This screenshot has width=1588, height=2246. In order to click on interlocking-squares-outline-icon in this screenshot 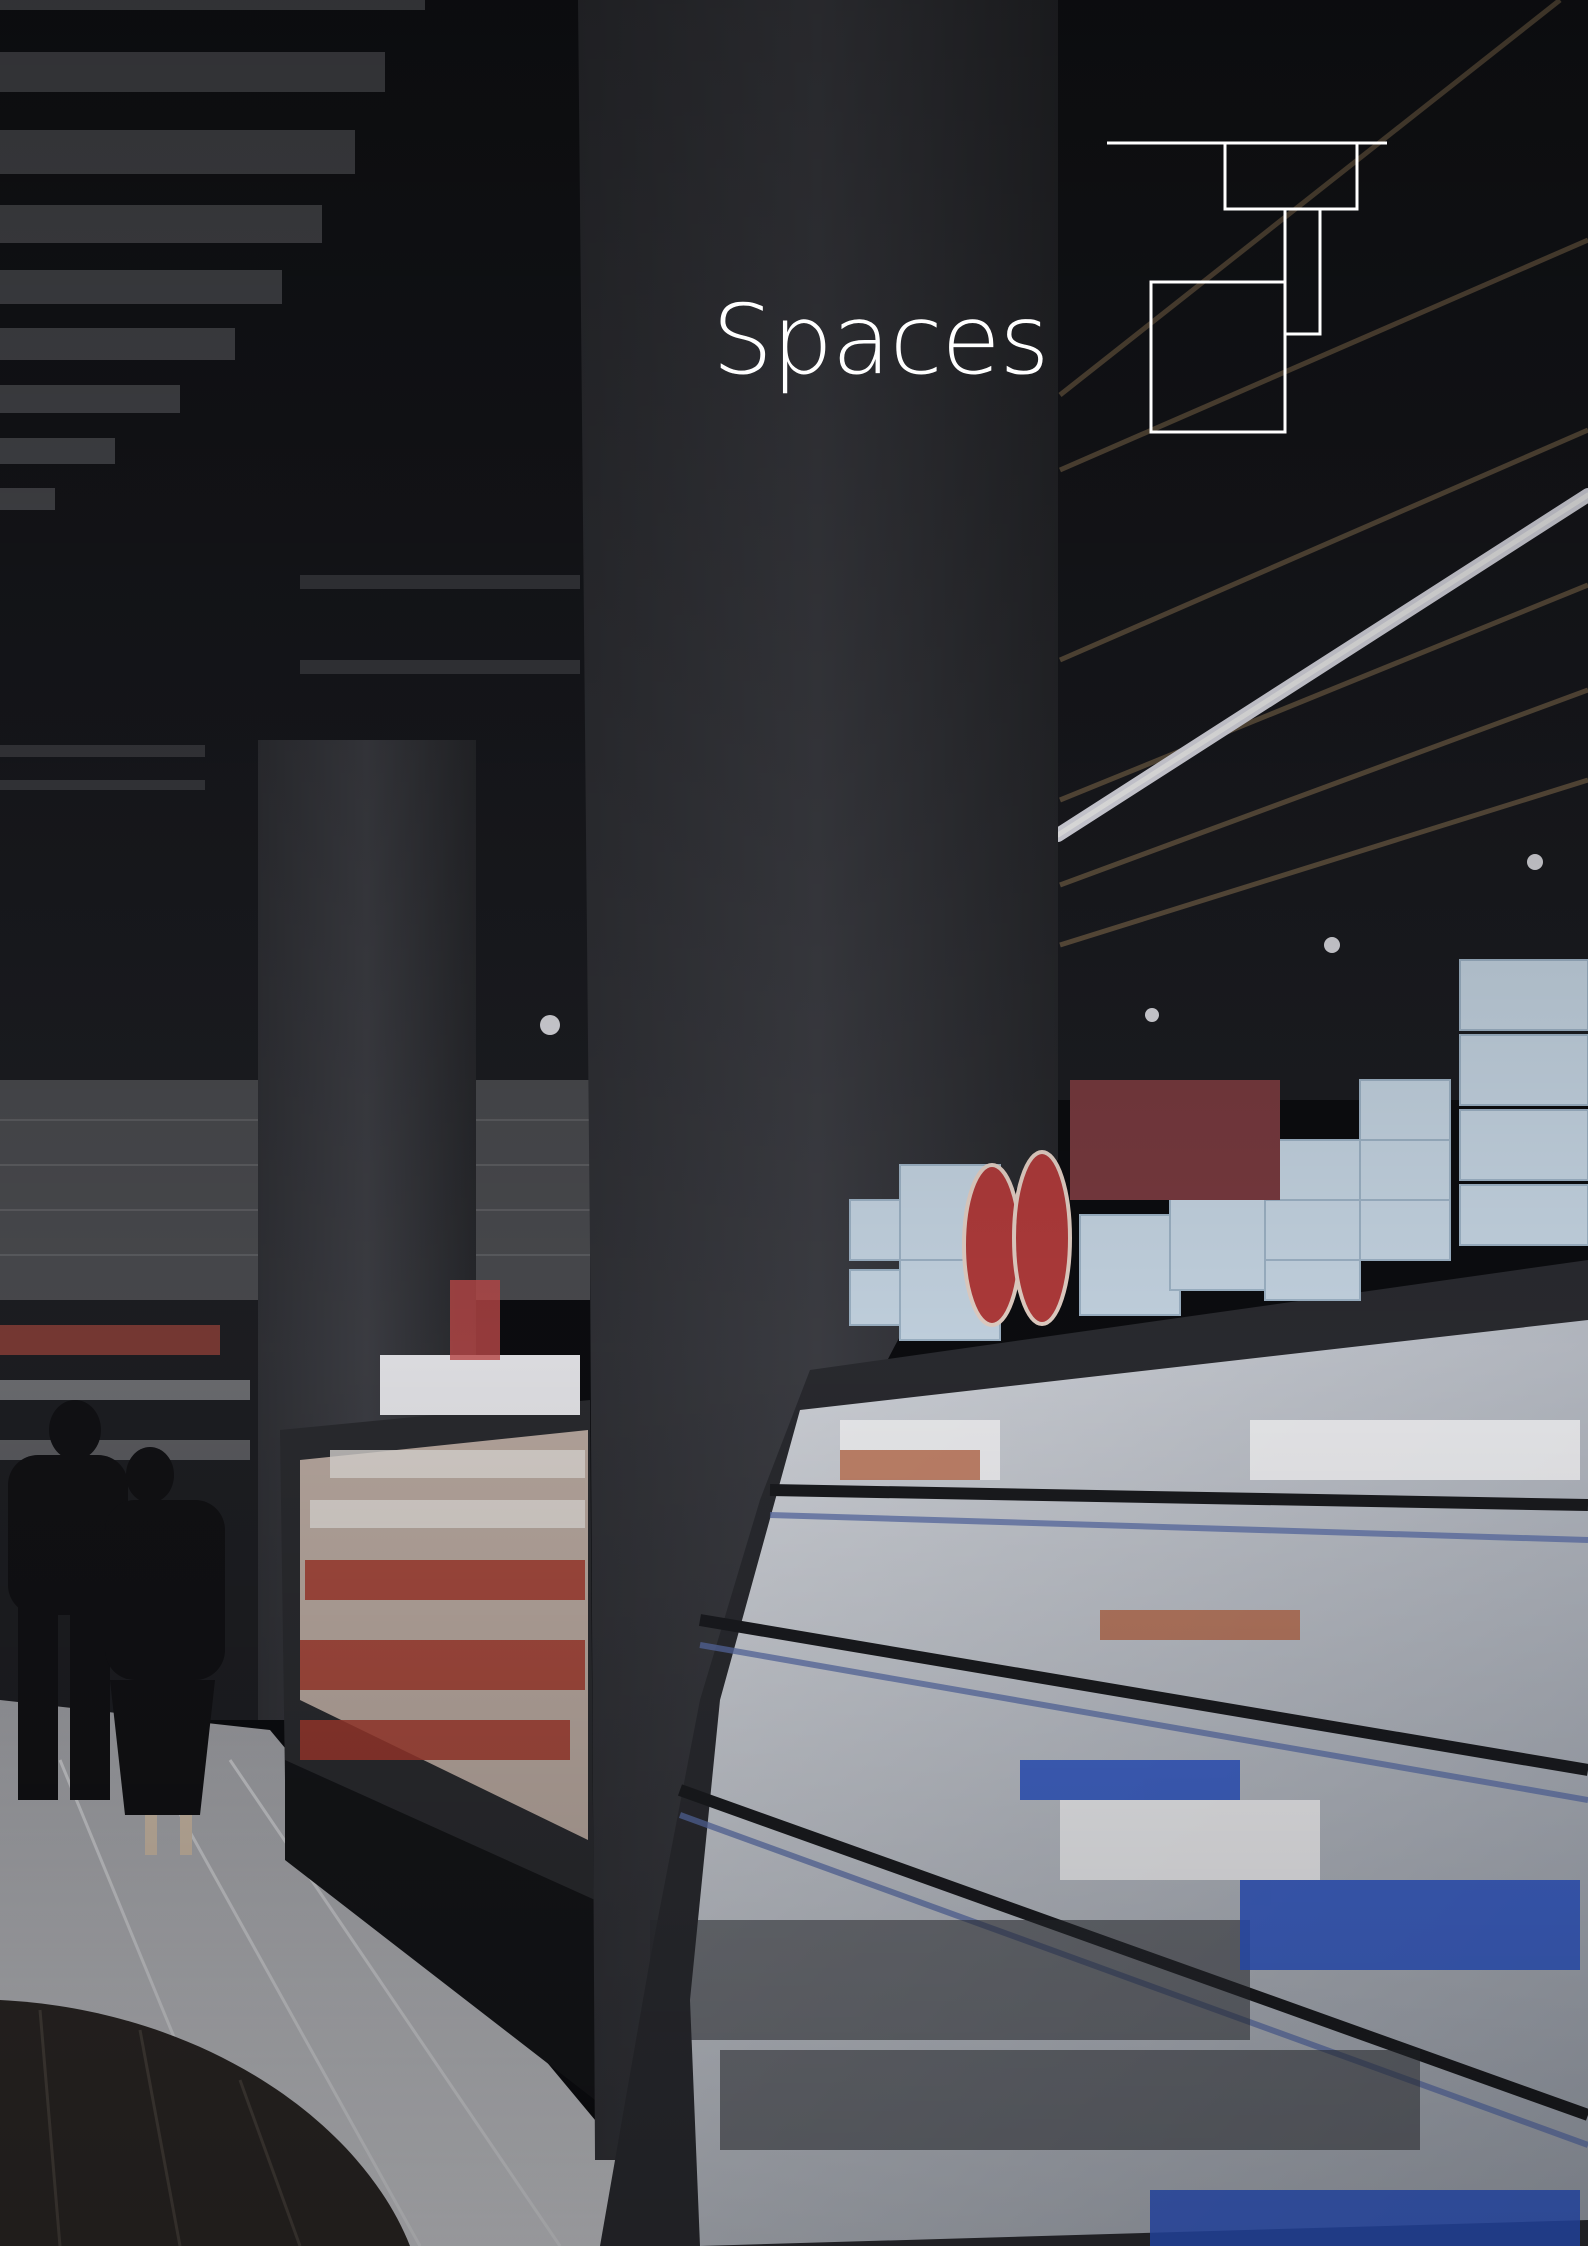, I will do `click(1247, 287)`.